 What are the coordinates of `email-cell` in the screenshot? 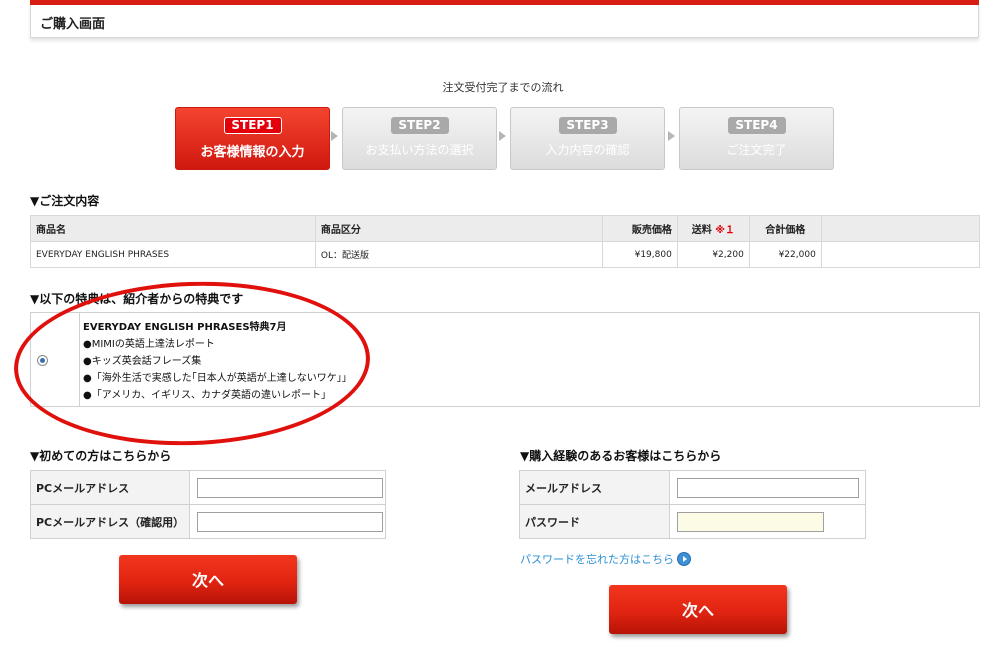 It's located at (287, 487).